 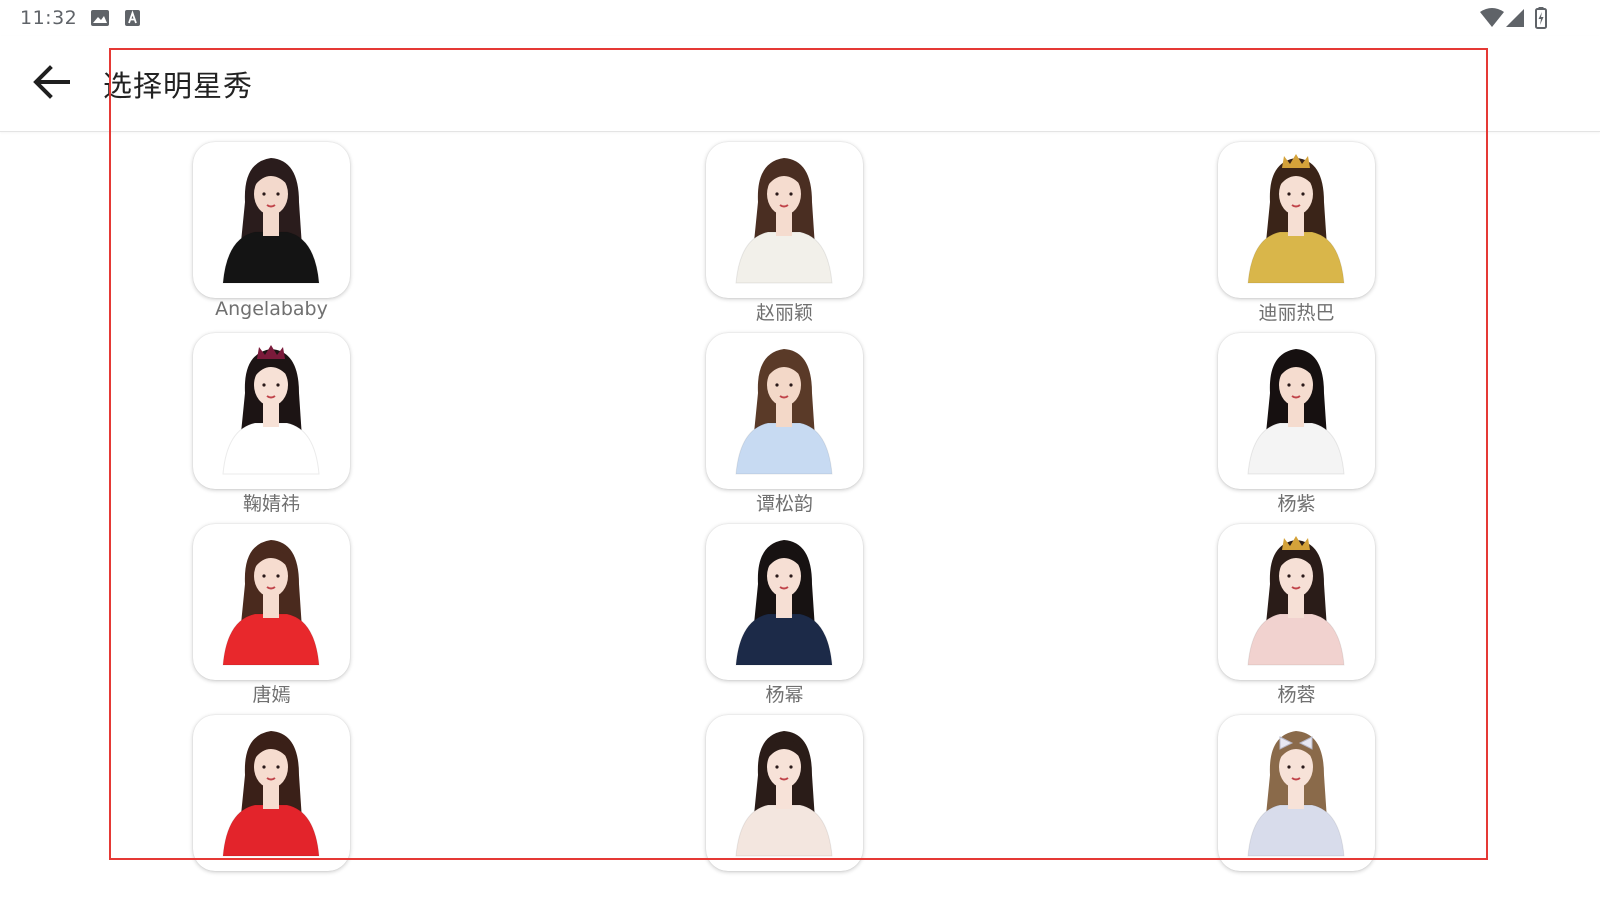 I want to click on celebrity-item: 谭松韵, so click(x=786, y=419).